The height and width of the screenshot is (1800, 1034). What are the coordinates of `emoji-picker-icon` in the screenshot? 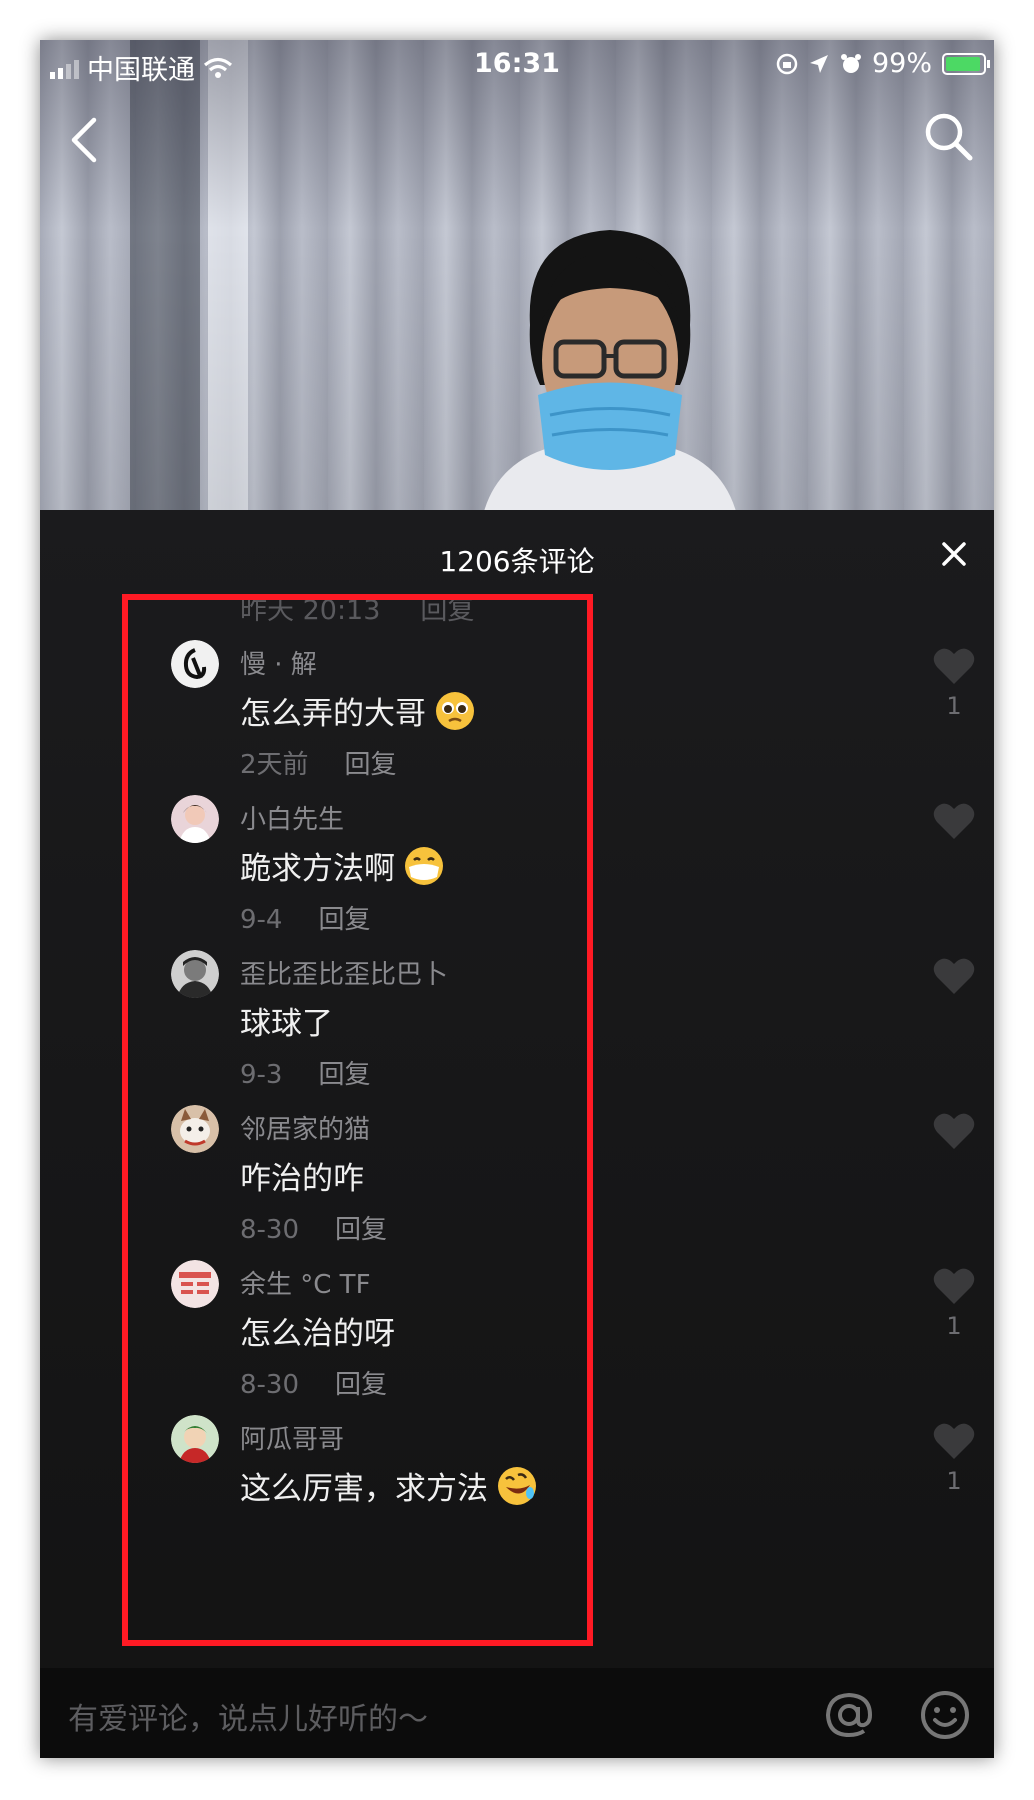 It's located at (945, 1715).